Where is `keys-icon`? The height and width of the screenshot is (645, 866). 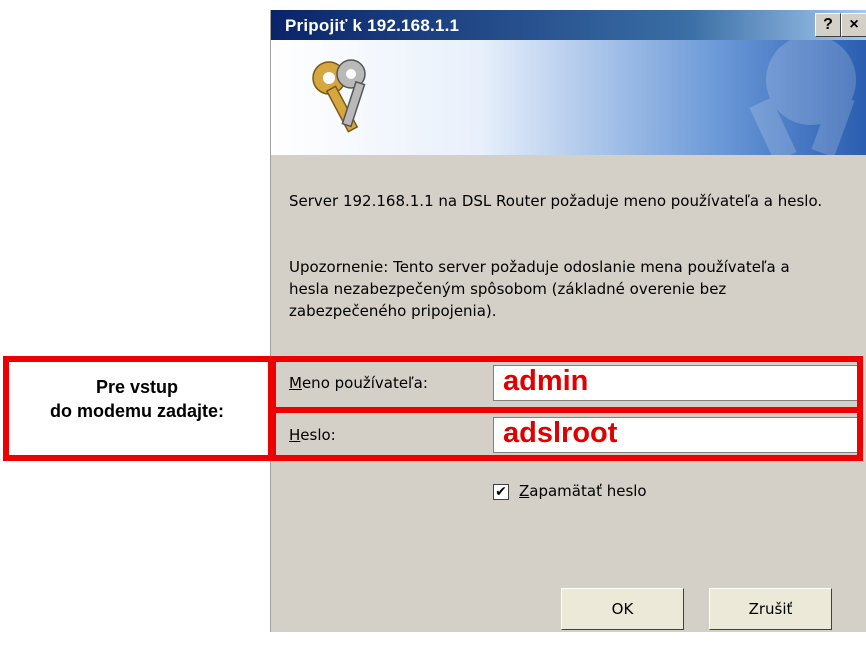
keys-icon is located at coordinates (339, 96).